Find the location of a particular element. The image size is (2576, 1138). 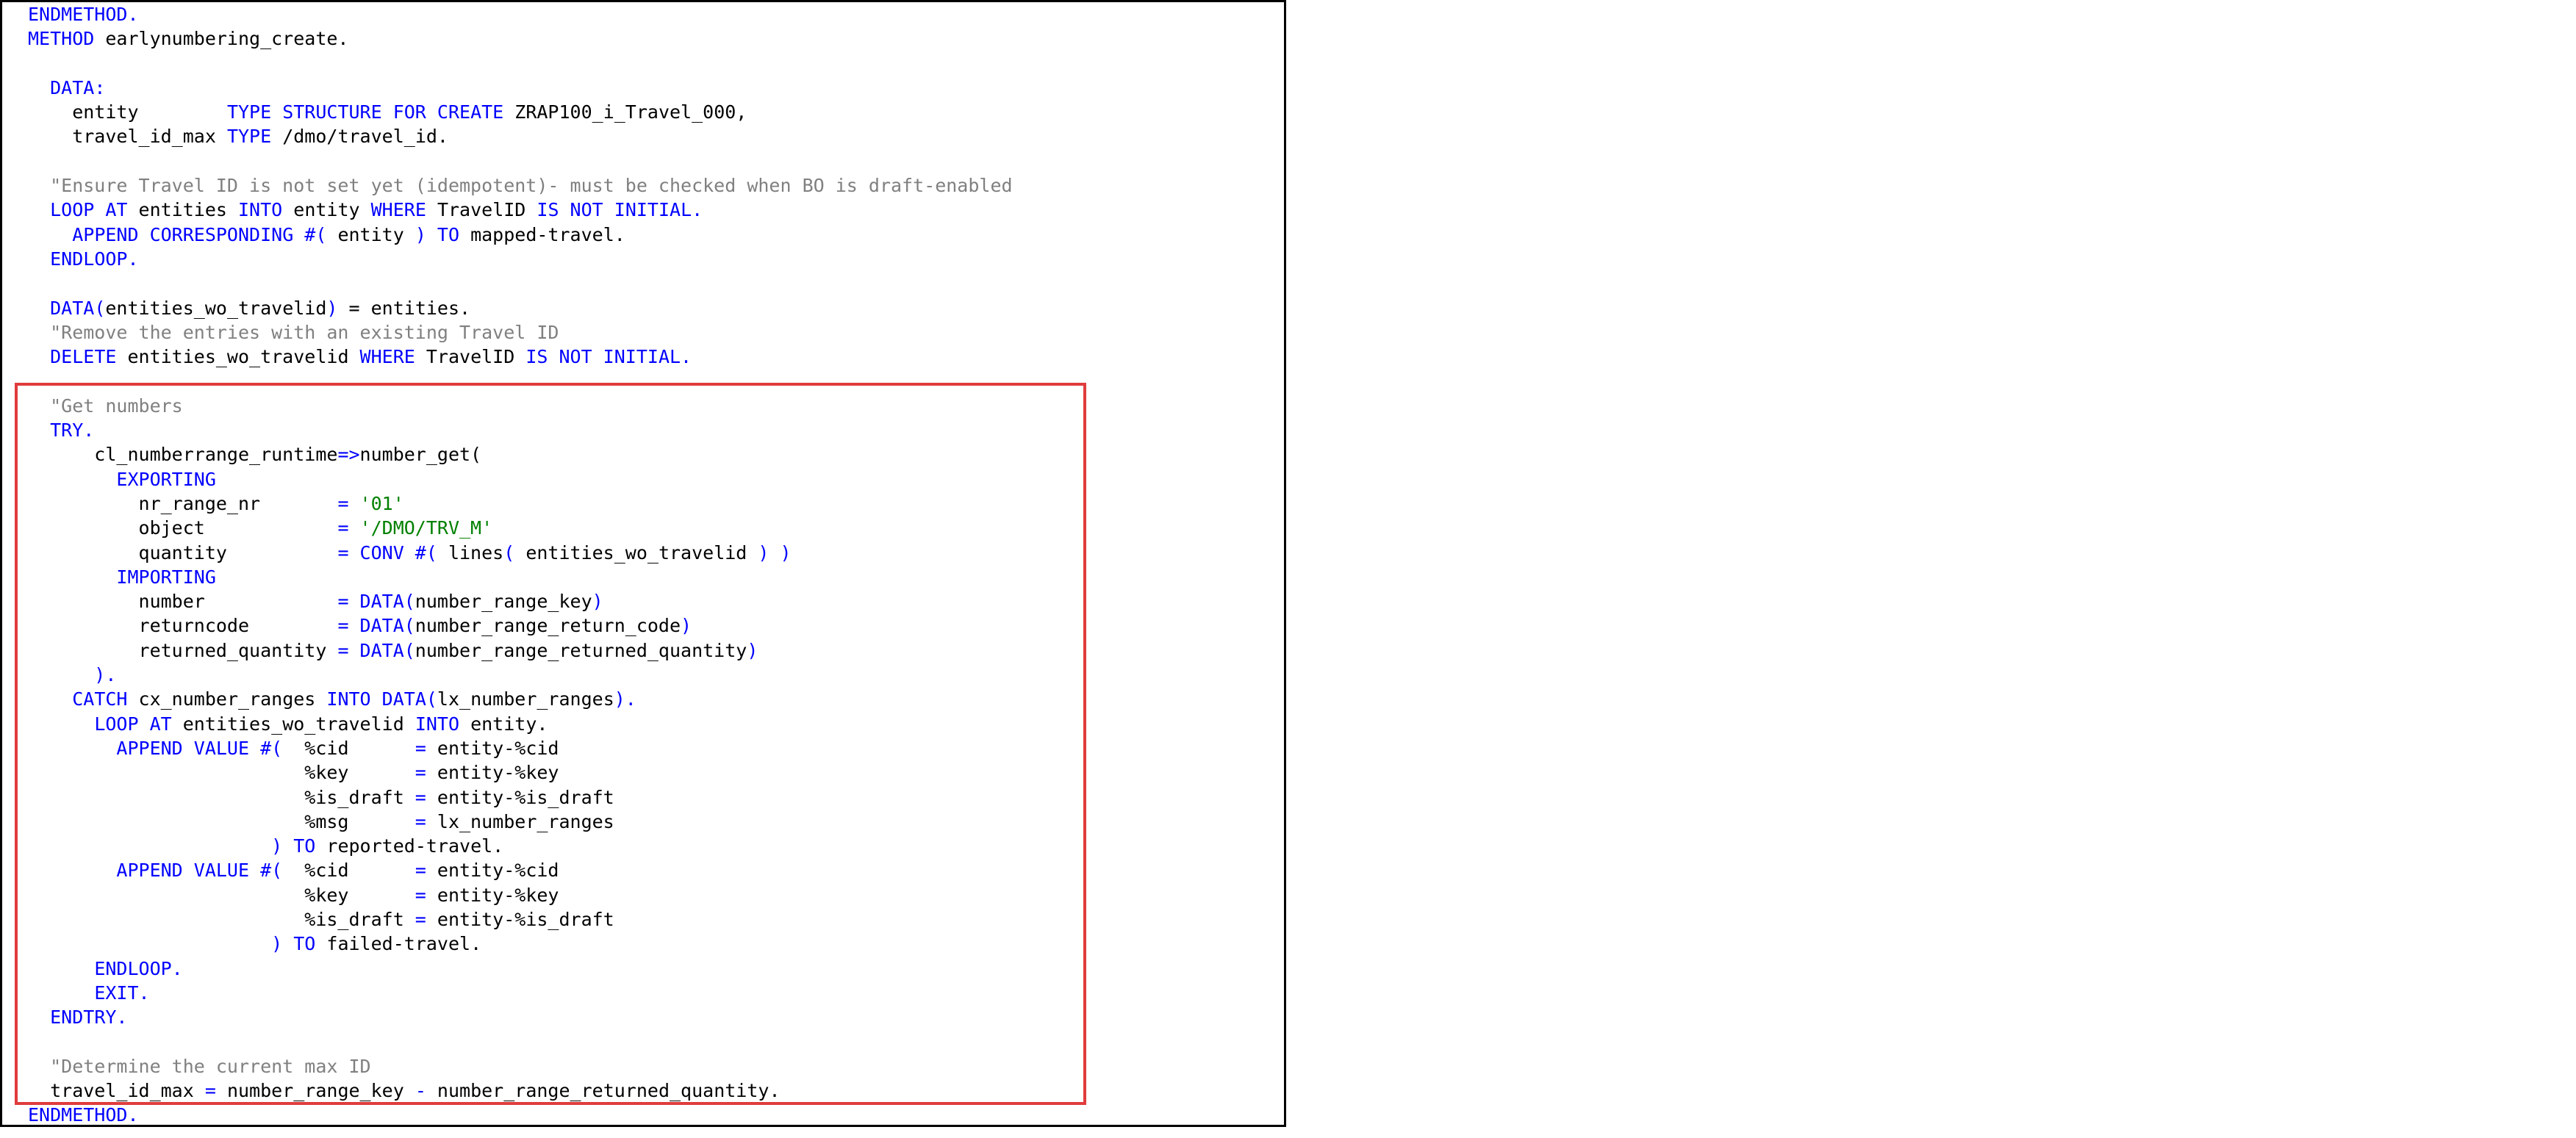

code-token: EXIT. is located at coordinates (122, 993).